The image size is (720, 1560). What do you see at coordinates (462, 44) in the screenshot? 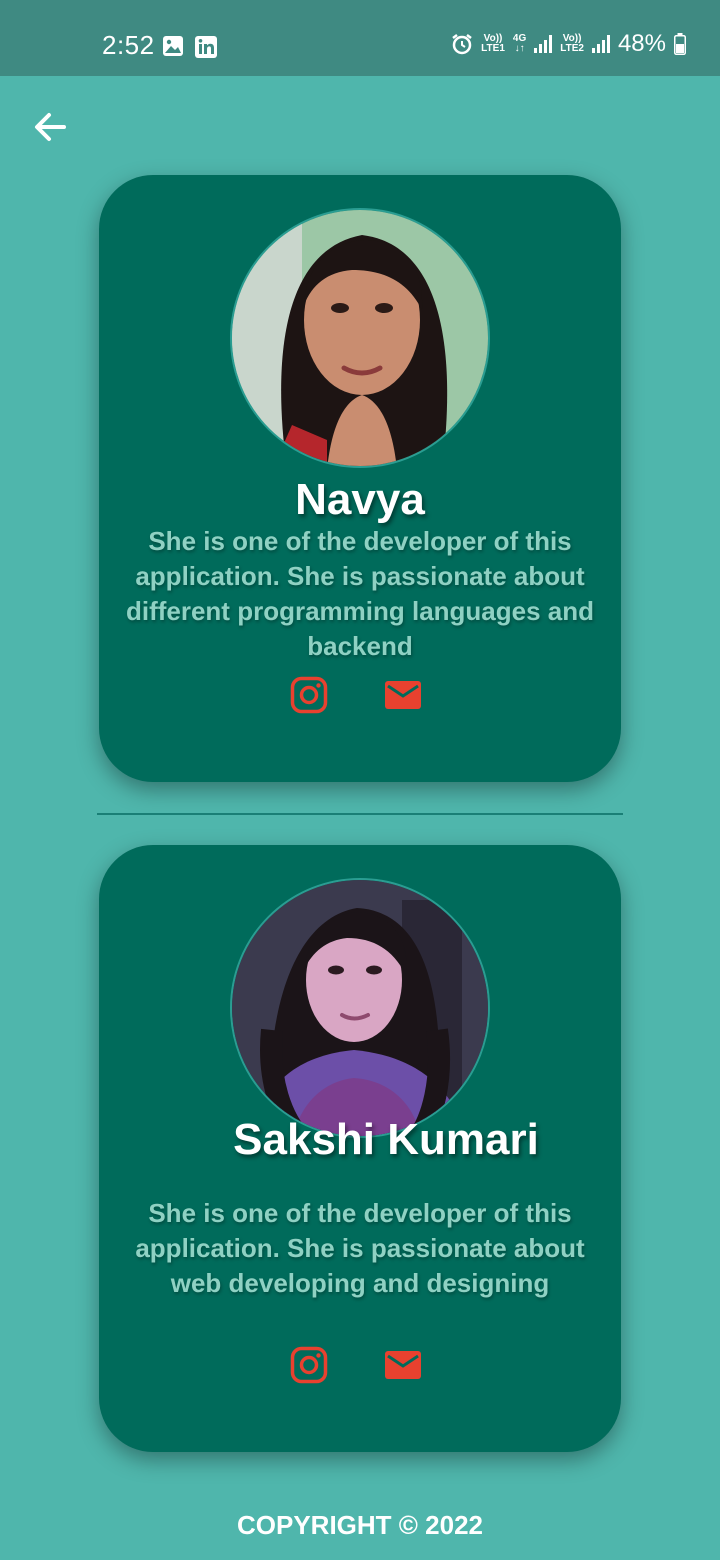
I see `alarm-icon` at bounding box center [462, 44].